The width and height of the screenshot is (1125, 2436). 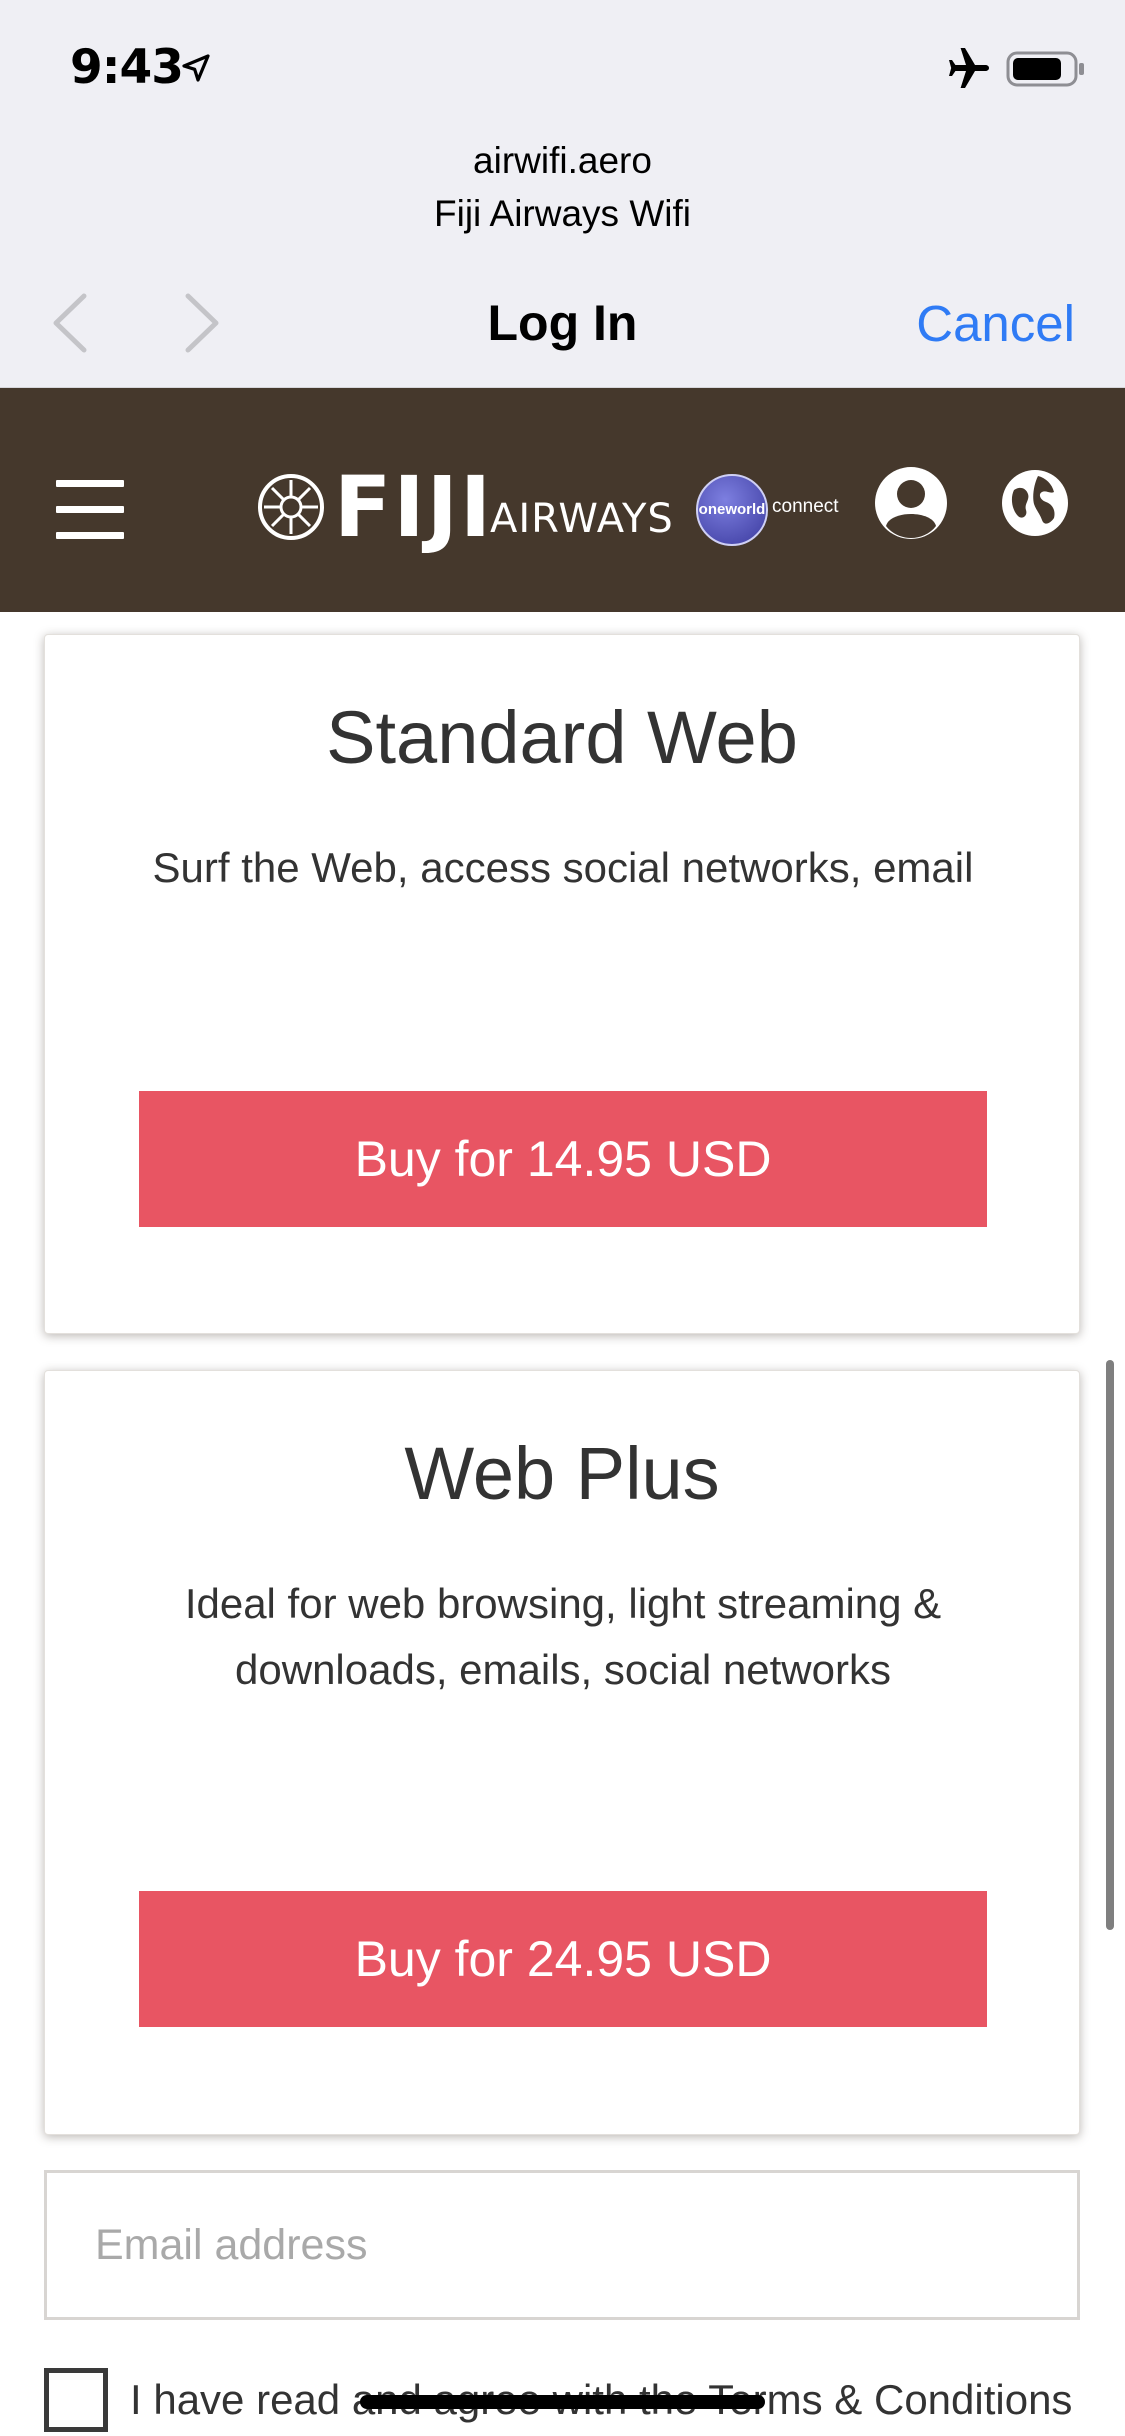 What do you see at coordinates (562, 737) in the screenshot?
I see `plan-title: Standard Web` at bounding box center [562, 737].